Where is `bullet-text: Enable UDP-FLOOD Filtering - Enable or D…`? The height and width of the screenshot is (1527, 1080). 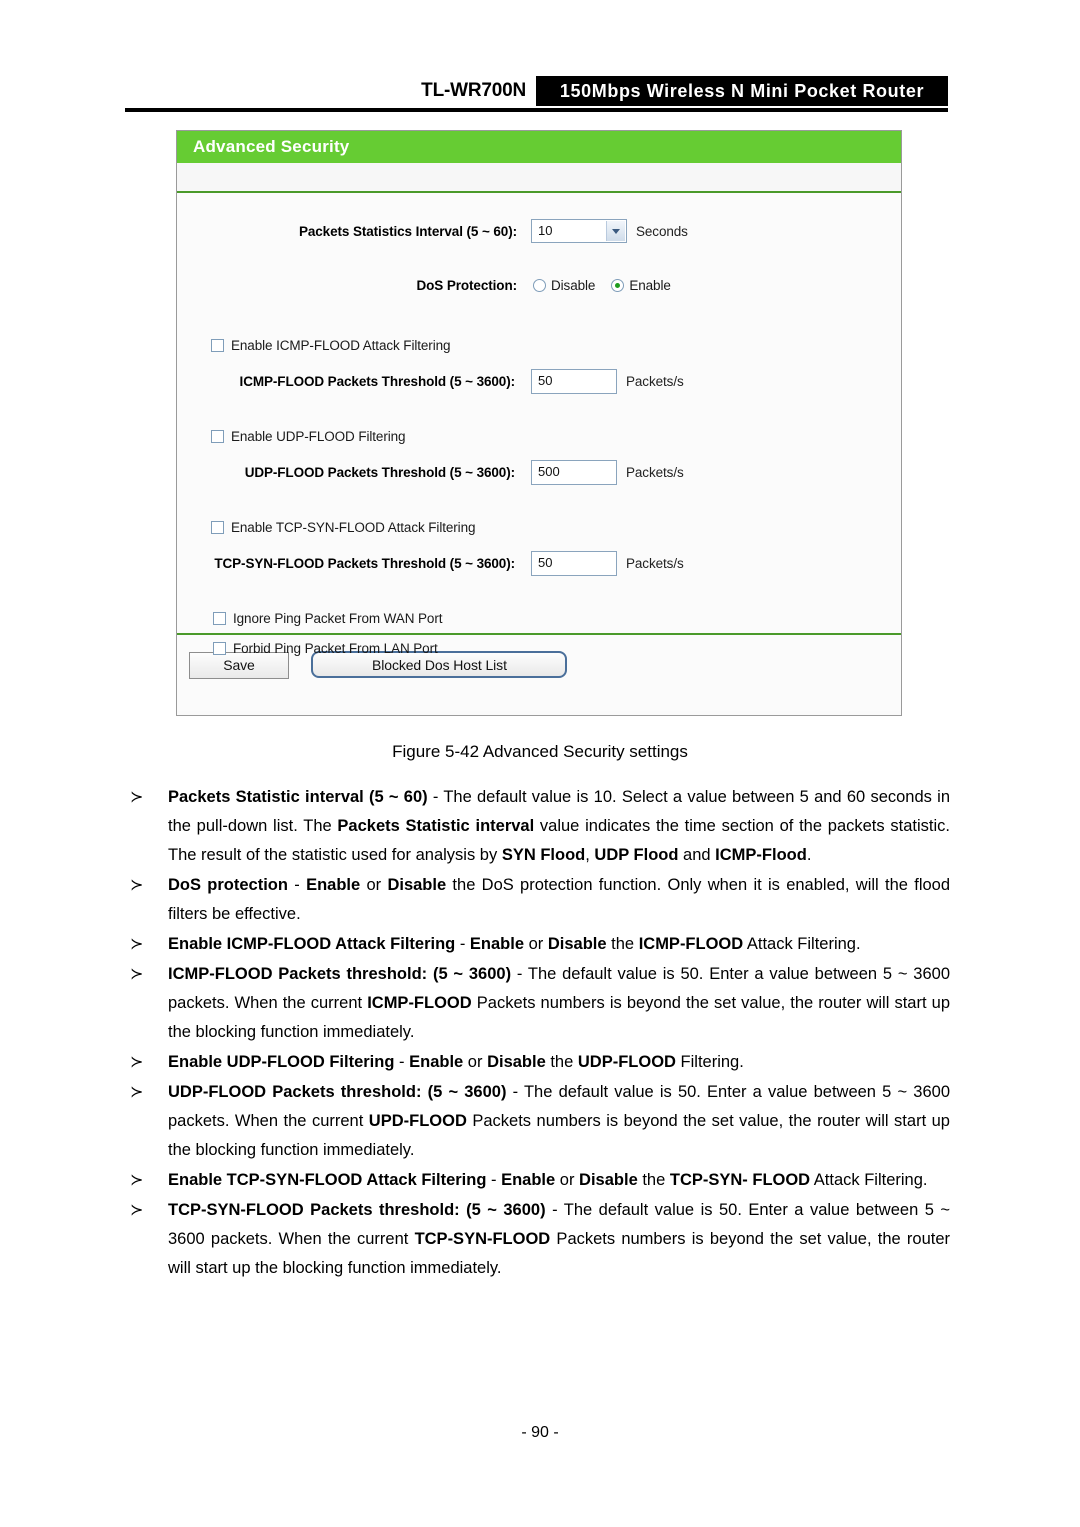
bullet-text: Enable UDP-FLOOD Filtering - Enable or D… is located at coordinates (456, 1062).